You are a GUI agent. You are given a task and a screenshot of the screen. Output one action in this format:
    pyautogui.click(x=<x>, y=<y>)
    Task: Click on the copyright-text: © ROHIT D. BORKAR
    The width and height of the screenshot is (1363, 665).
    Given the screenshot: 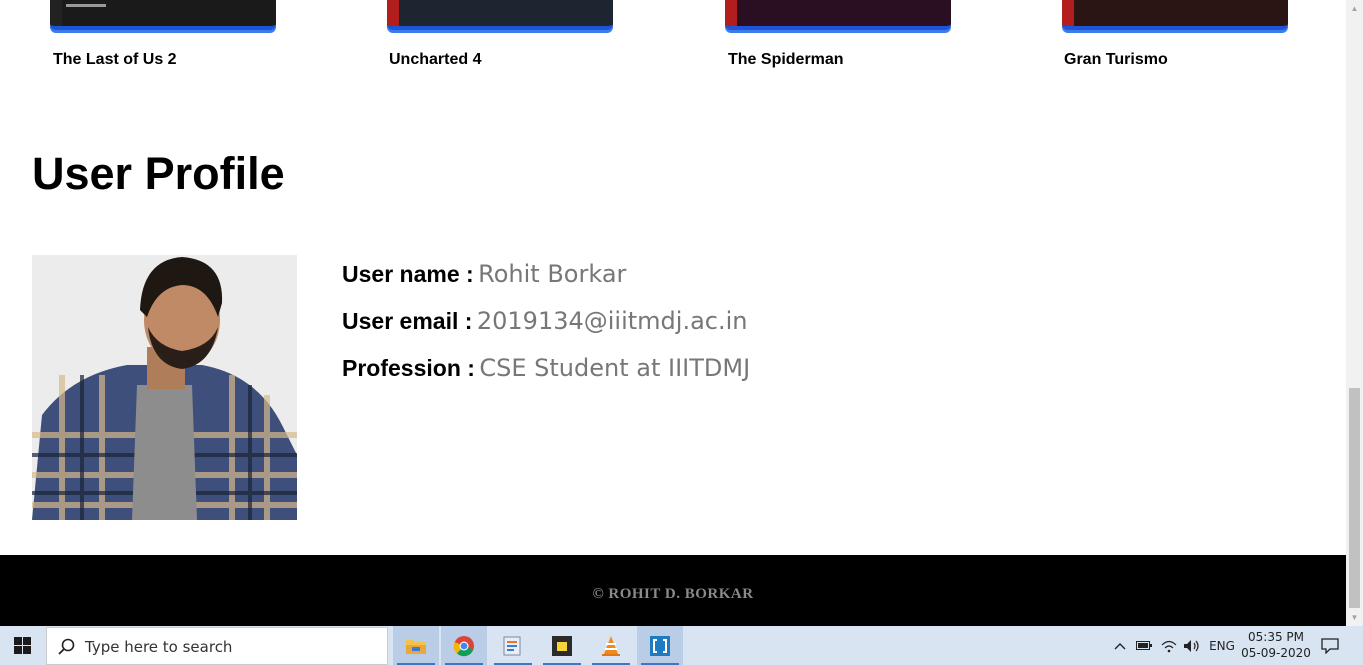 What is the action you would take?
    pyautogui.click(x=673, y=594)
    